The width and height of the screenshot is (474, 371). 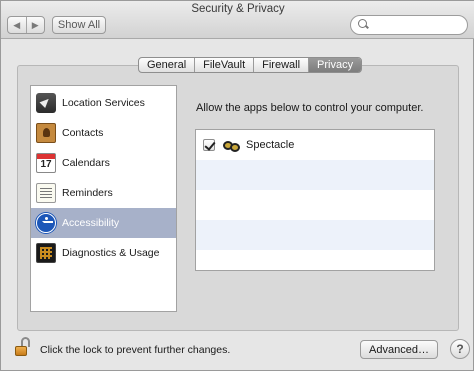 What do you see at coordinates (79, 25) in the screenshot?
I see `show-all-button: Show All` at bounding box center [79, 25].